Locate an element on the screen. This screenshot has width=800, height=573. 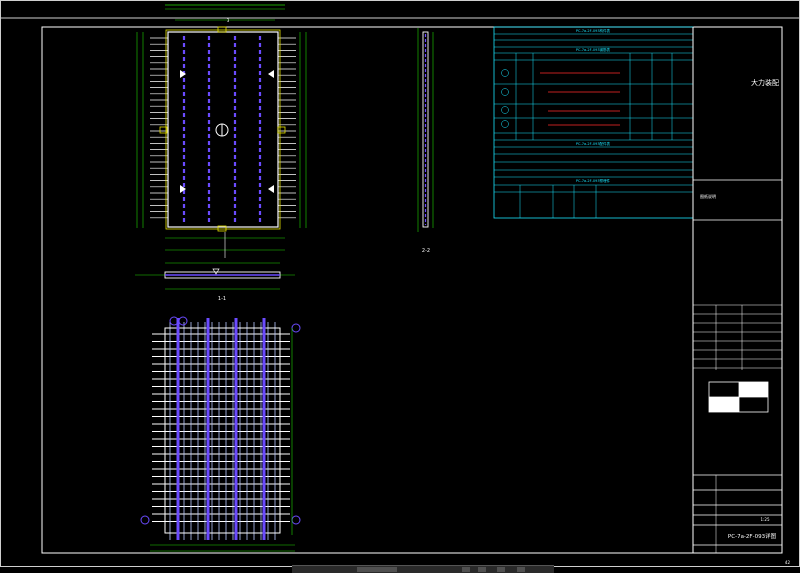
svg-text: 3 is located at coordinates (228, 20).